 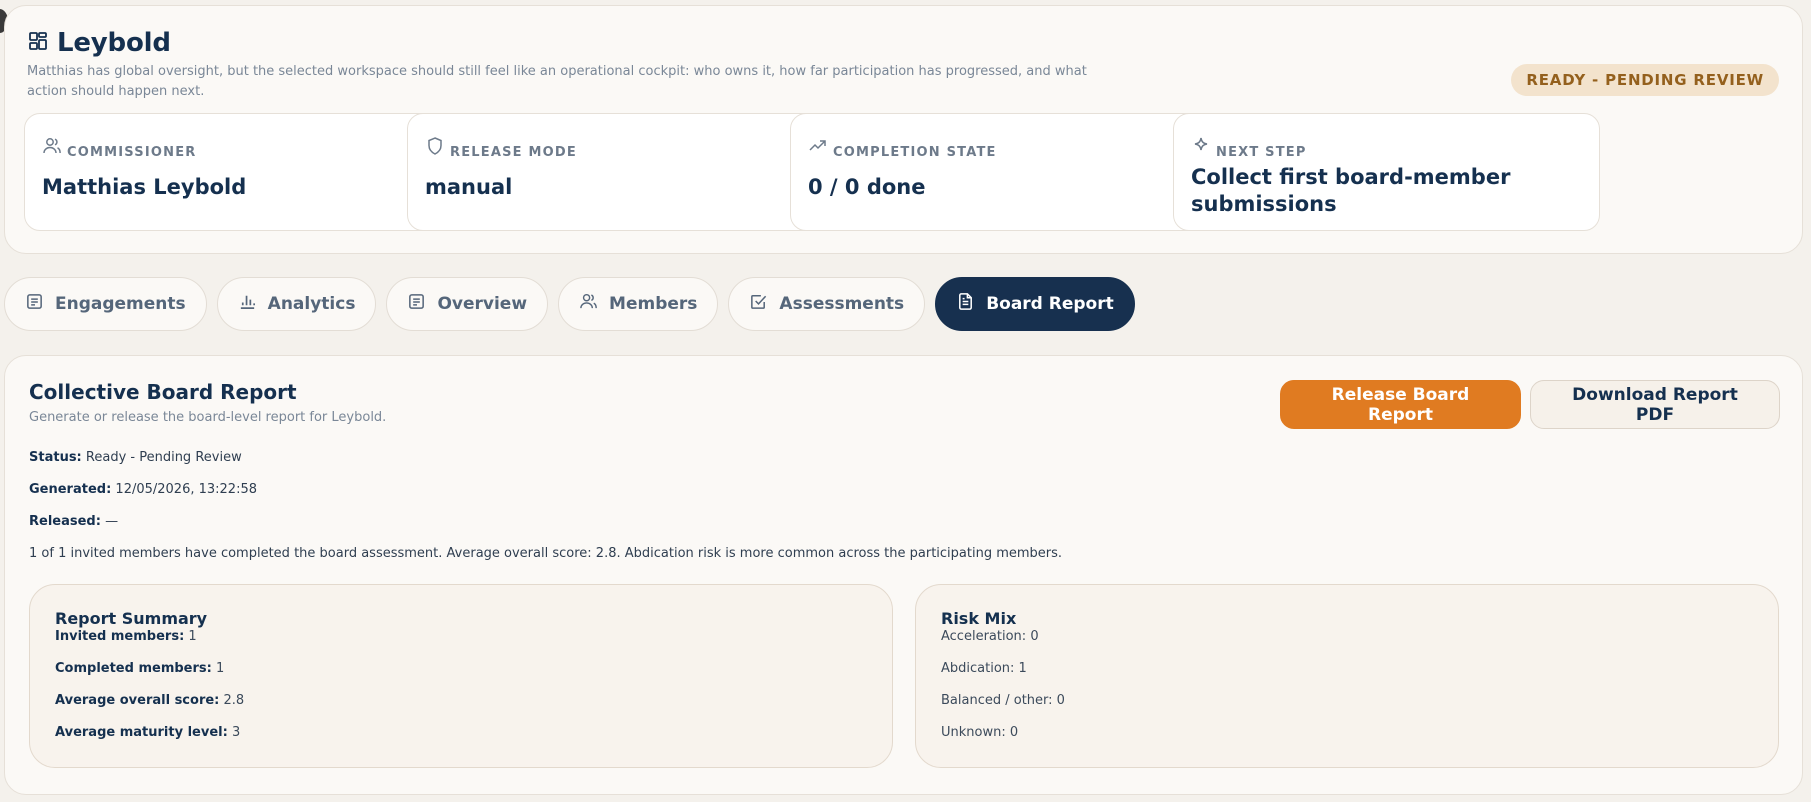 I want to click on tab-engagements: Engagements, so click(x=105, y=304).